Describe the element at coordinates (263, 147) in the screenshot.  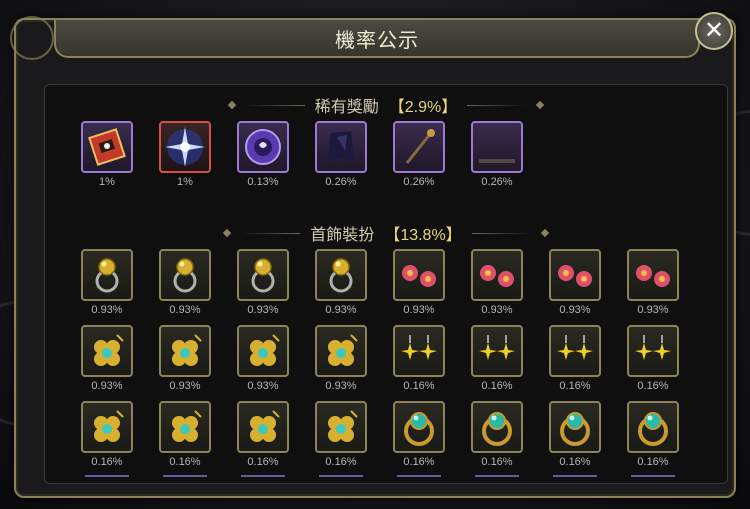
I see `purple-orb-icon` at that location.